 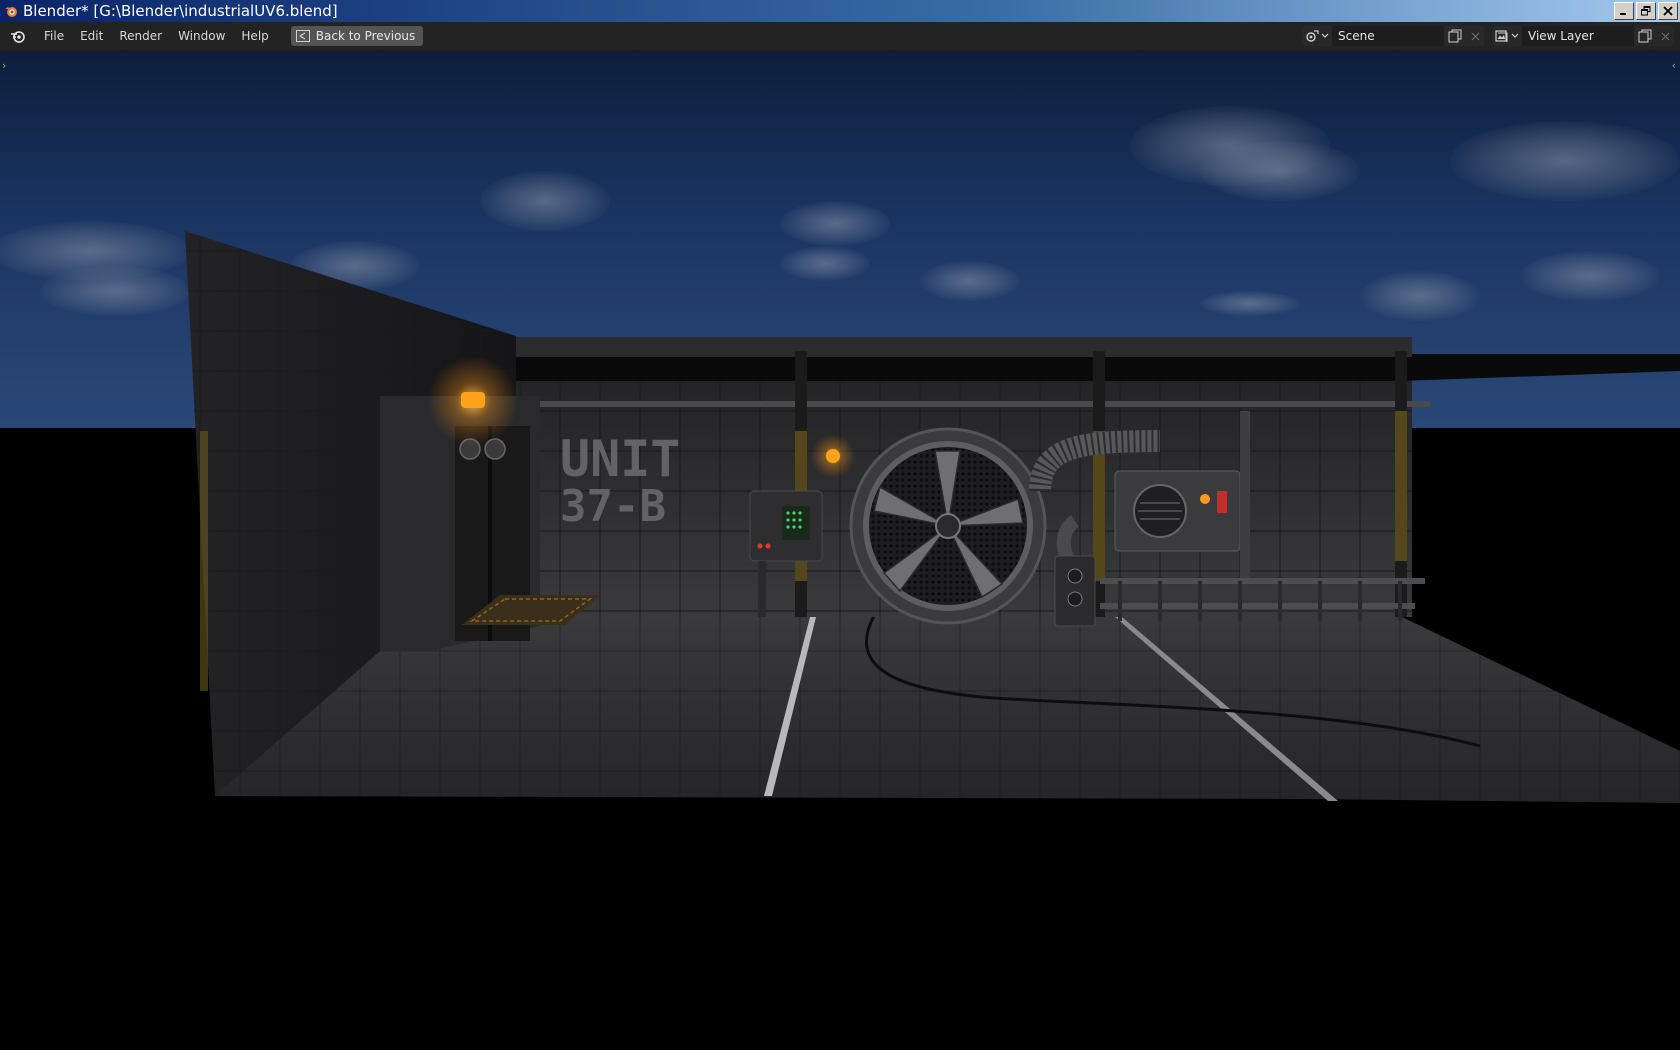 I want to click on new-view-layer-button, so click(x=1645, y=36).